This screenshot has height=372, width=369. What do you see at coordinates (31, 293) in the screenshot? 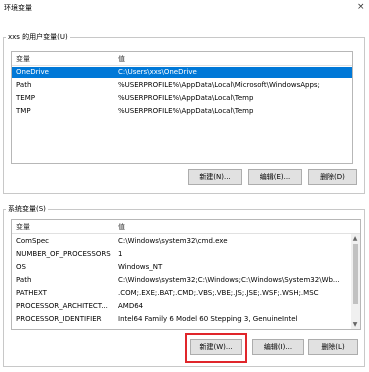
I see `variable-name: PATHEXT` at bounding box center [31, 293].